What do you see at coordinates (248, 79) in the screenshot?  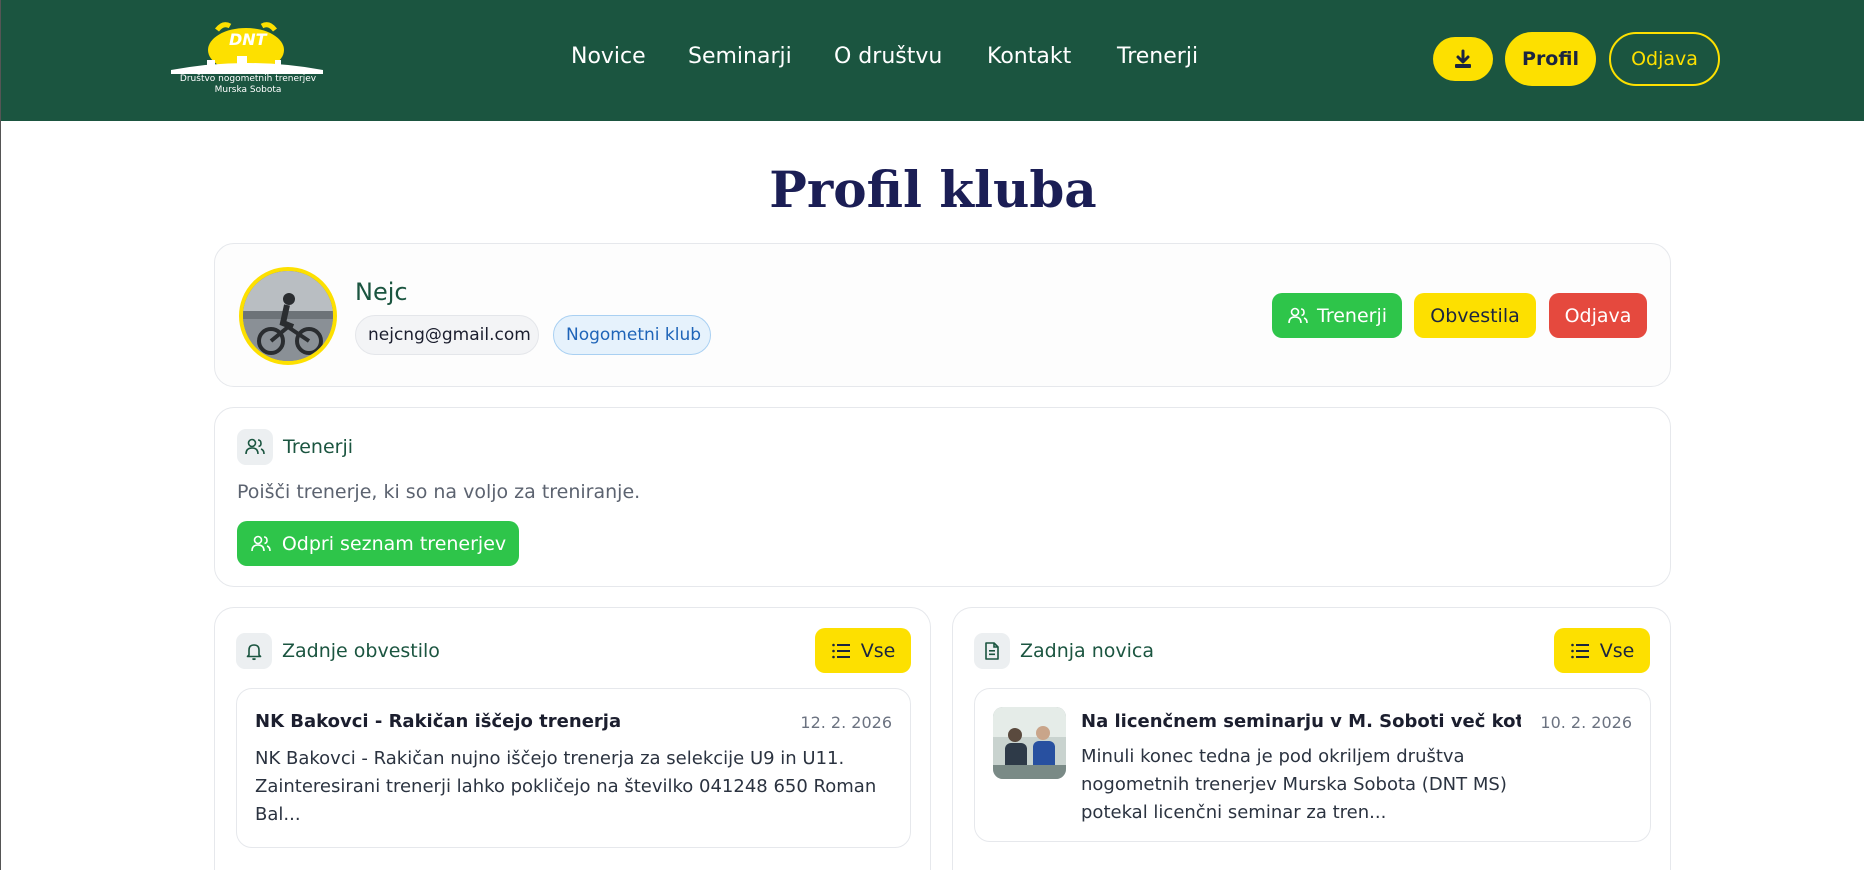 I see `logo-line-1: Društvo nogometnih trenerjev` at bounding box center [248, 79].